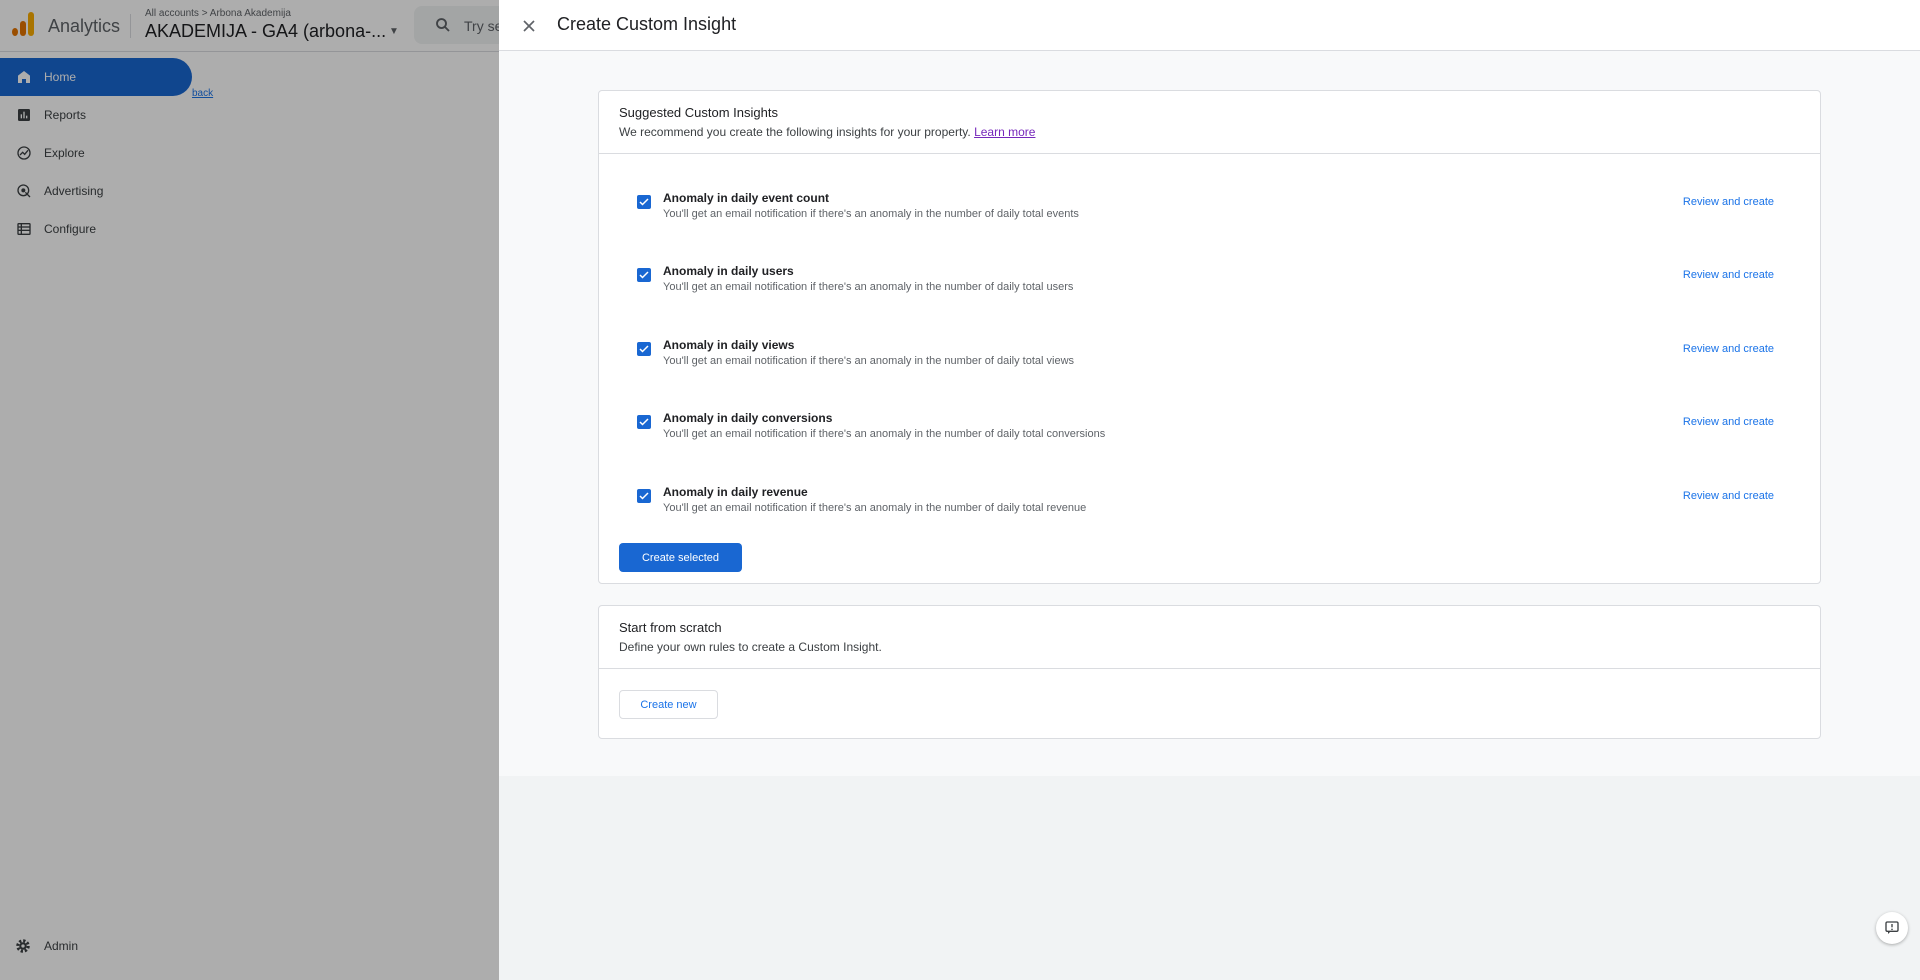  Describe the element at coordinates (748, 418) in the screenshot. I see `insight-title: Anomaly in daily conversions` at that location.